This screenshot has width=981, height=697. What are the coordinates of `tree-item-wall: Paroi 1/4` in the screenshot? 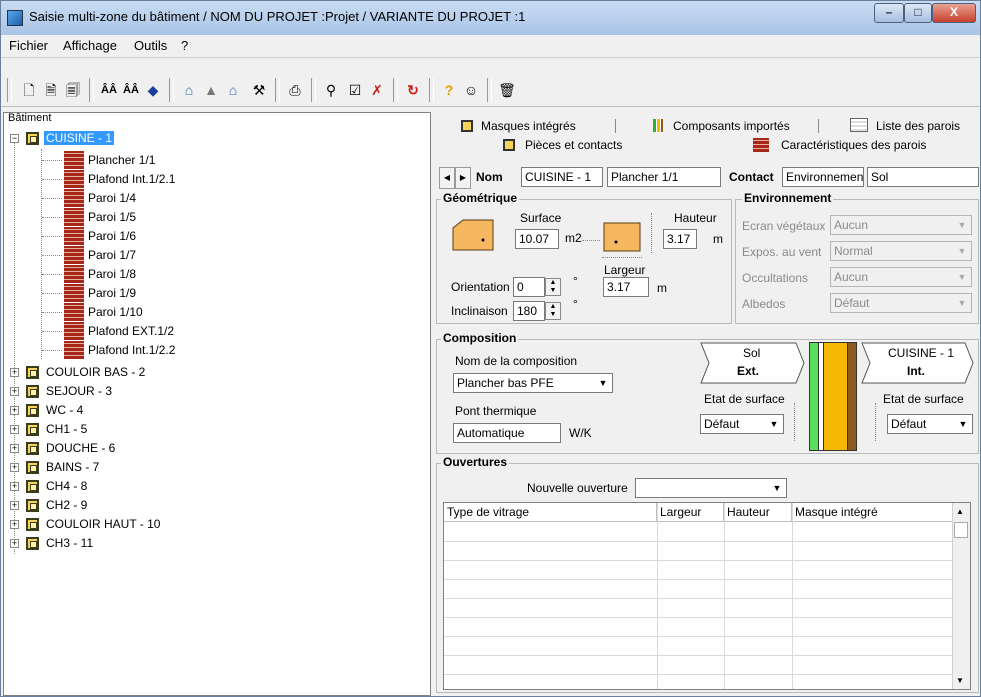 It's located at (112, 198).